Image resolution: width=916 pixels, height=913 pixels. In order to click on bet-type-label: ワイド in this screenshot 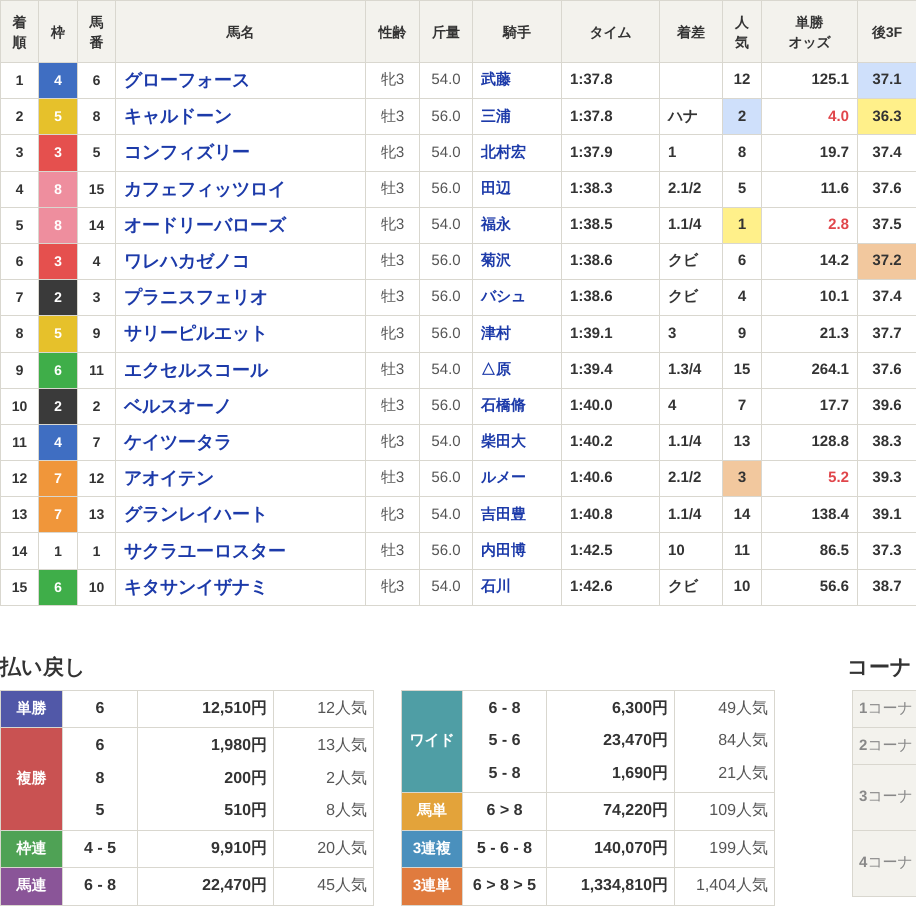, I will do `click(432, 741)`.